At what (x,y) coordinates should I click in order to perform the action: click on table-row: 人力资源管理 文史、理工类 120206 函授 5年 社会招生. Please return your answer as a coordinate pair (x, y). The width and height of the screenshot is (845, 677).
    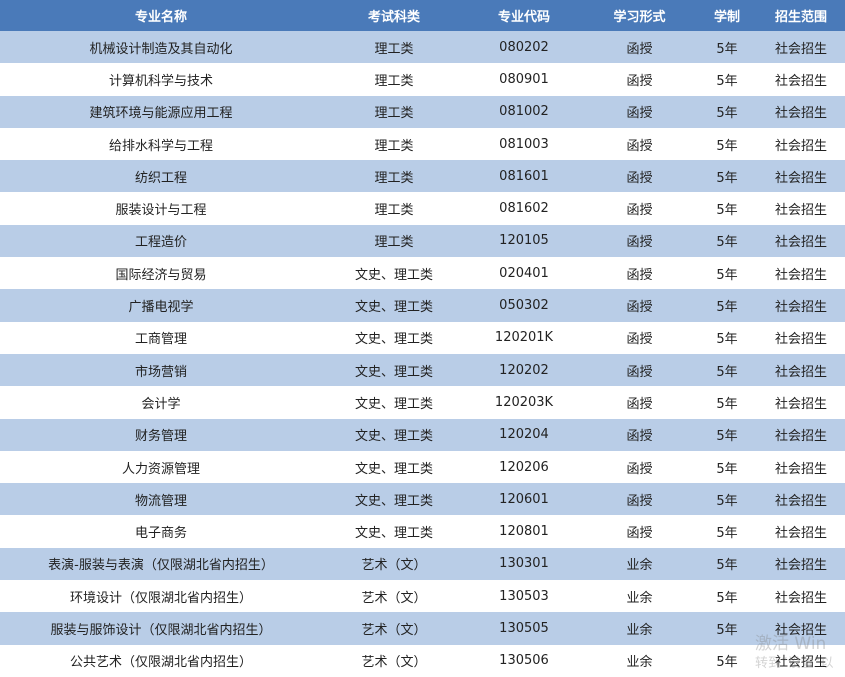
    Looking at the image, I should click on (422, 467).